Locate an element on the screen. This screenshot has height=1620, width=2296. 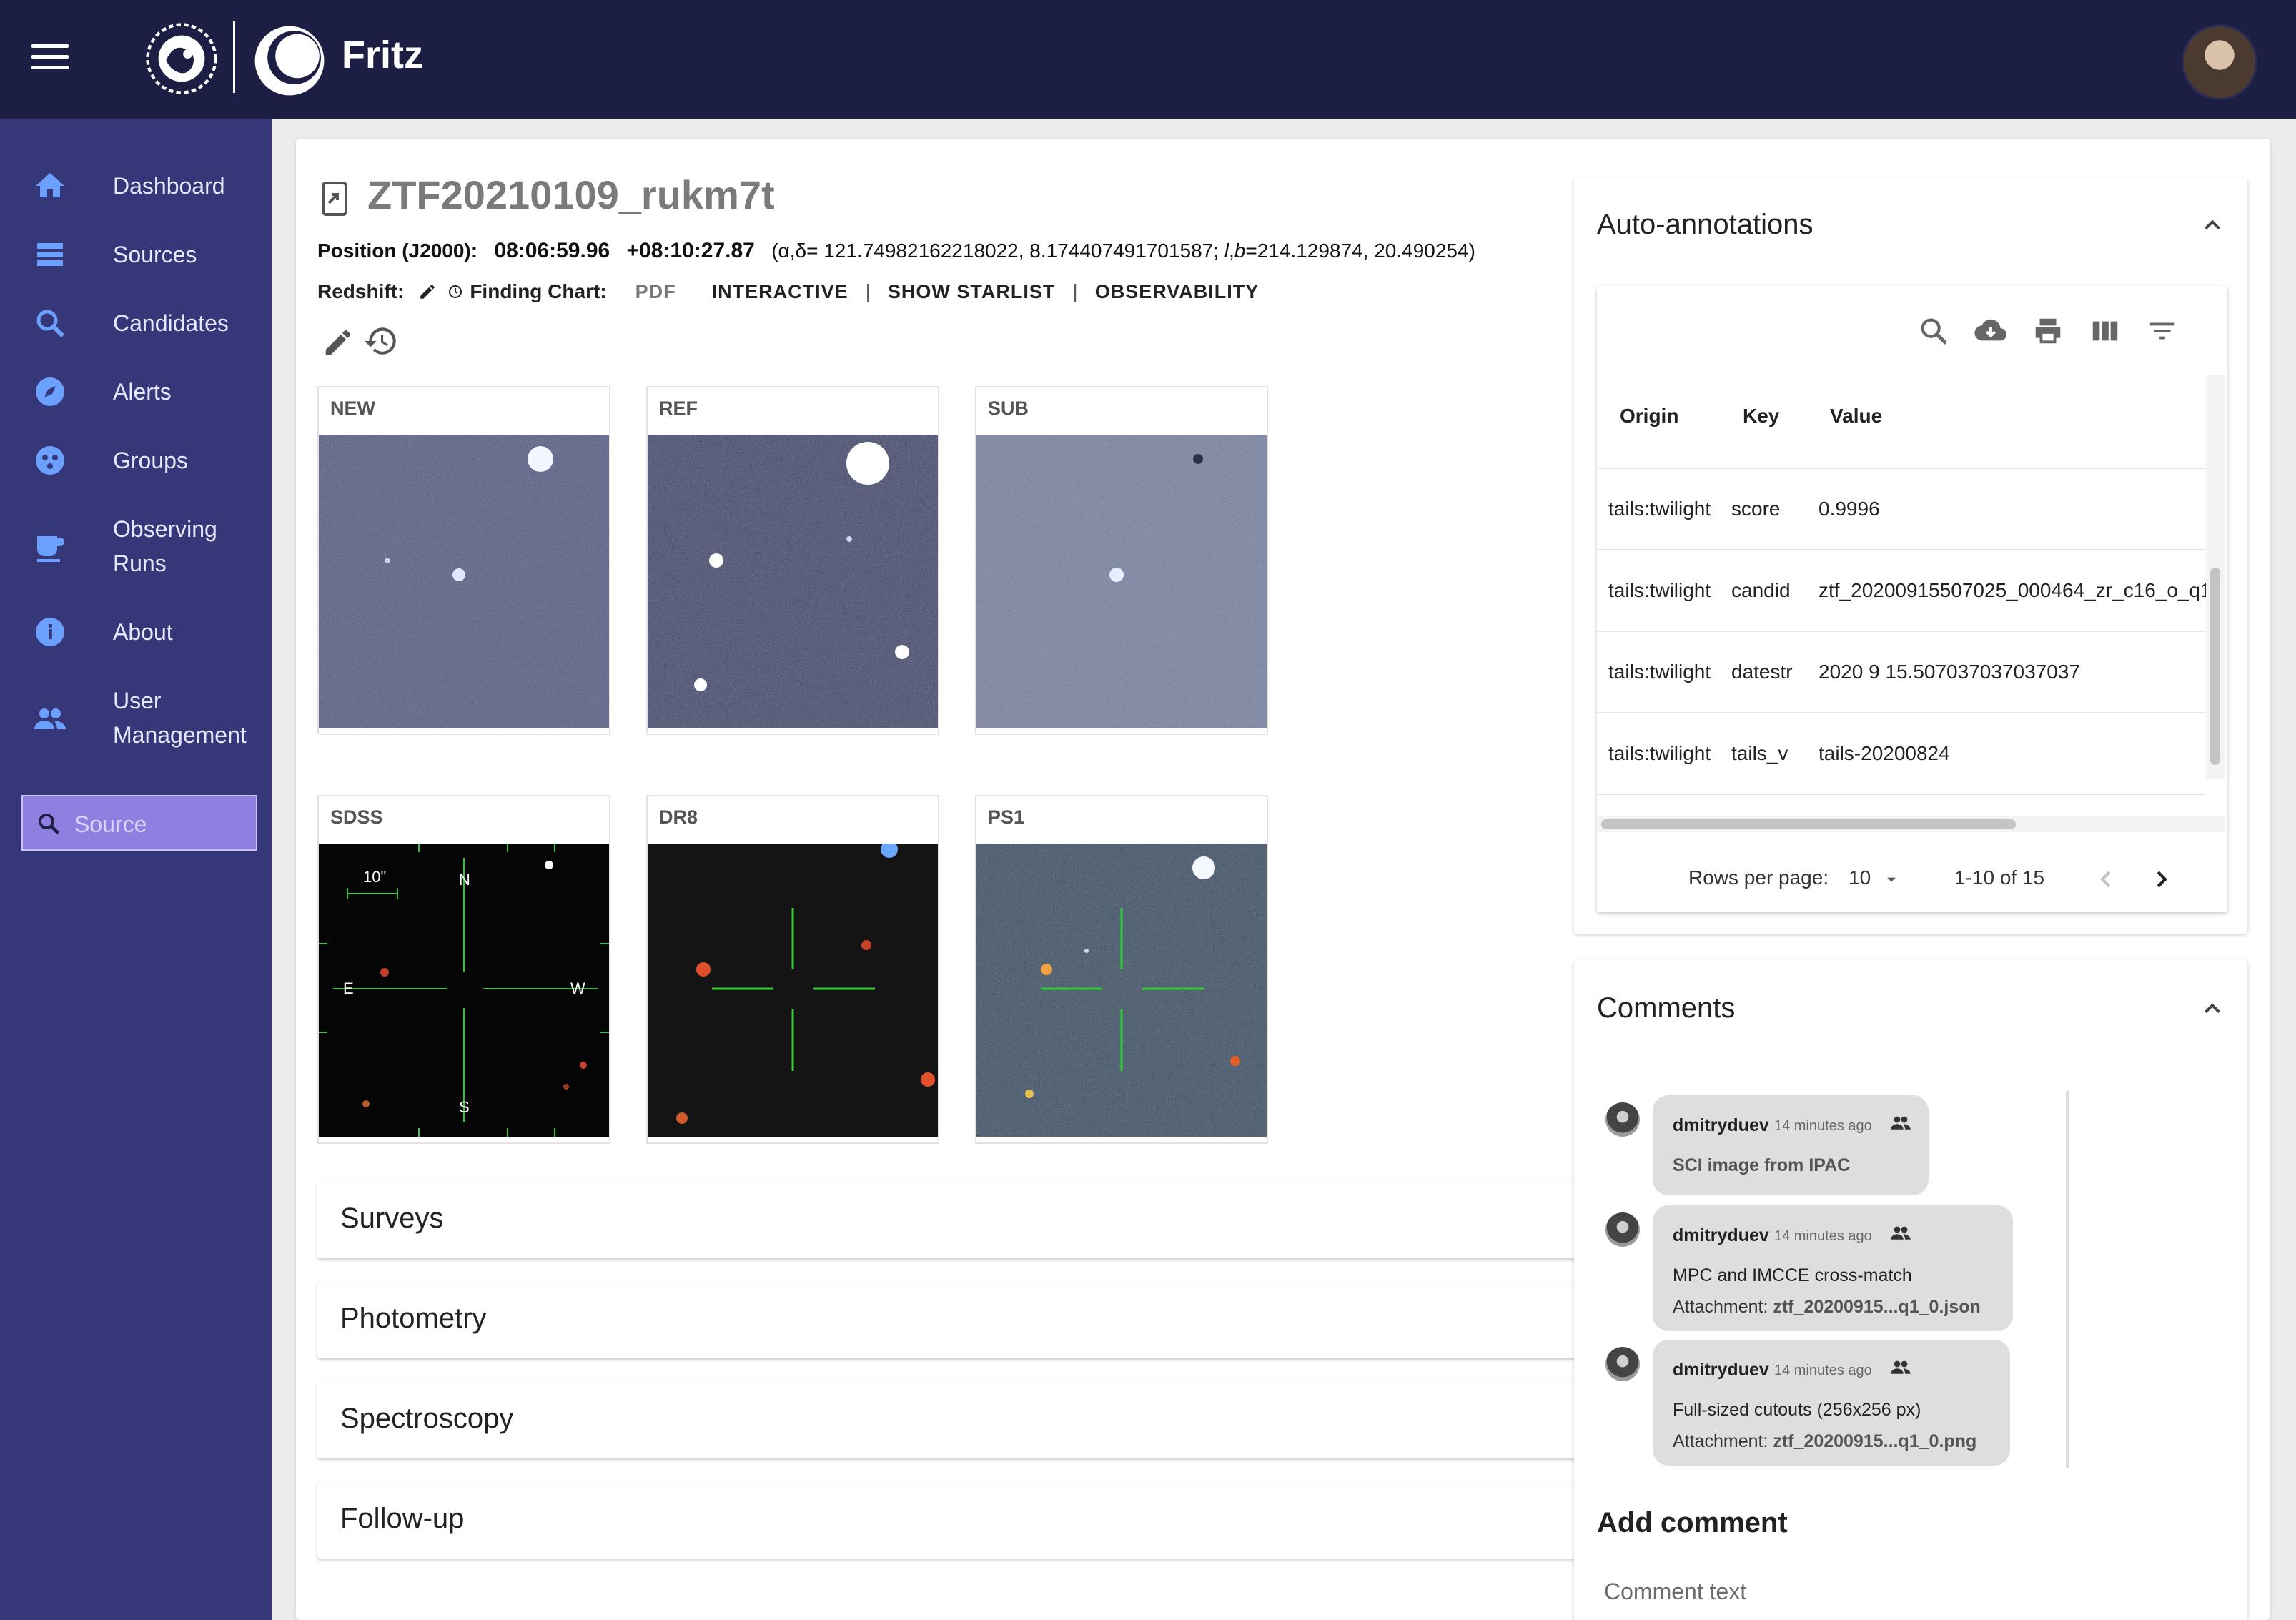
add-comment-title: Add comment is located at coordinates (1692, 1522).